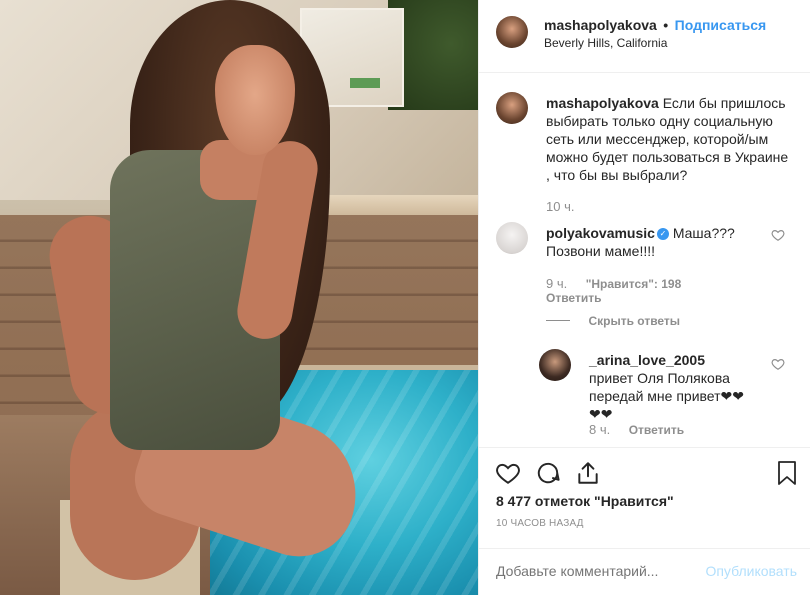 Image resolution: width=810 pixels, height=596 pixels. What do you see at coordinates (558, 321) in the screenshot?
I see `hide-replies-line` at bounding box center [558, 321].